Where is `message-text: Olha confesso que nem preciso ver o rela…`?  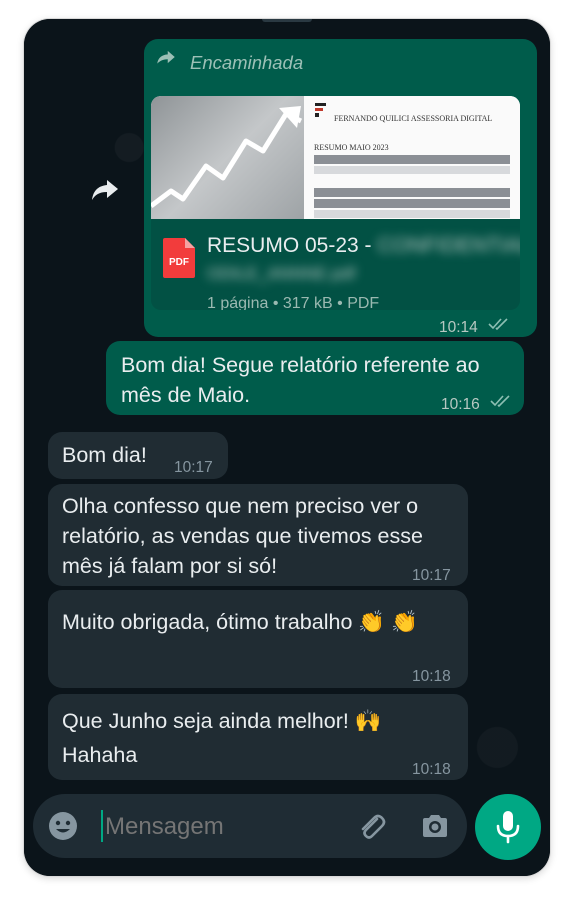
message-text: Olha confesso que nem preciso ver o rela… is located at coordinates (242, 536).